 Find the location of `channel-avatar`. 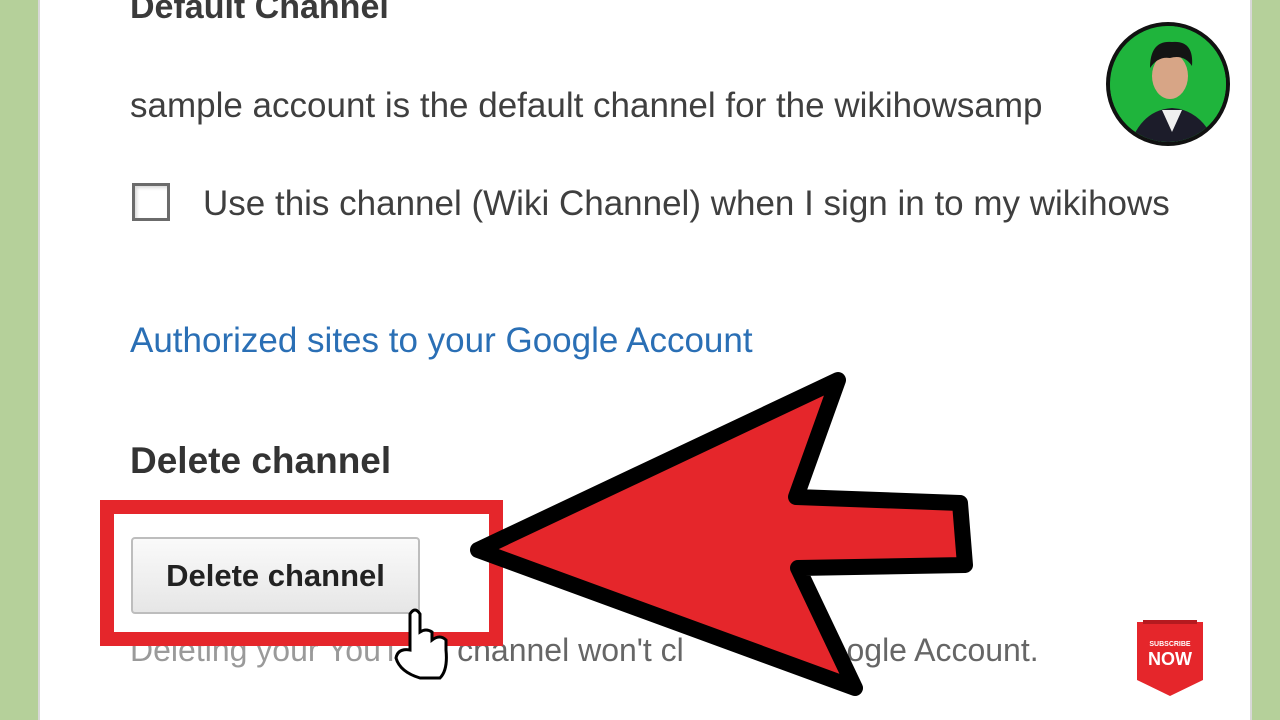

channel-avatar is located at coordinates (1168, 84).